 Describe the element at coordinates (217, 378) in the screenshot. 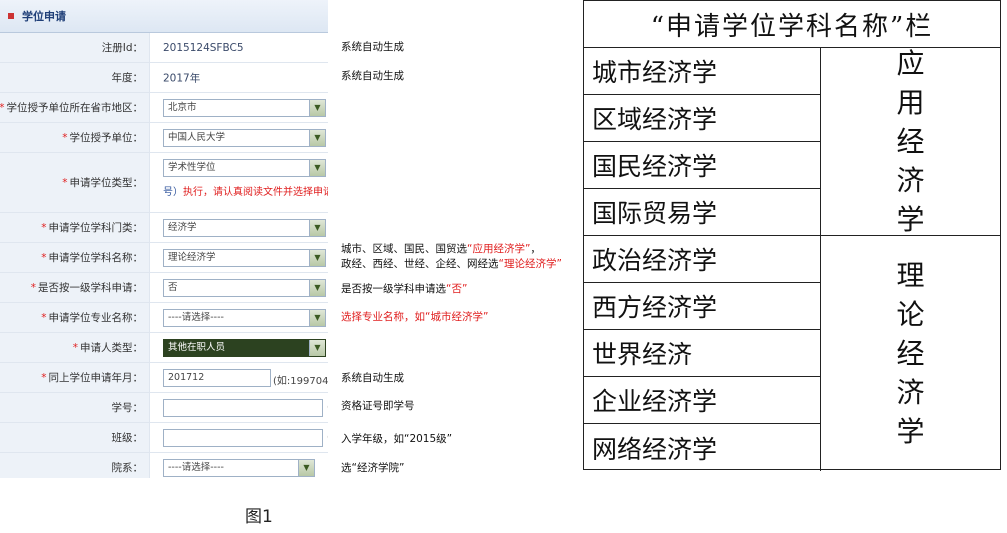

I see `apply-month-input: 201712` at that location.